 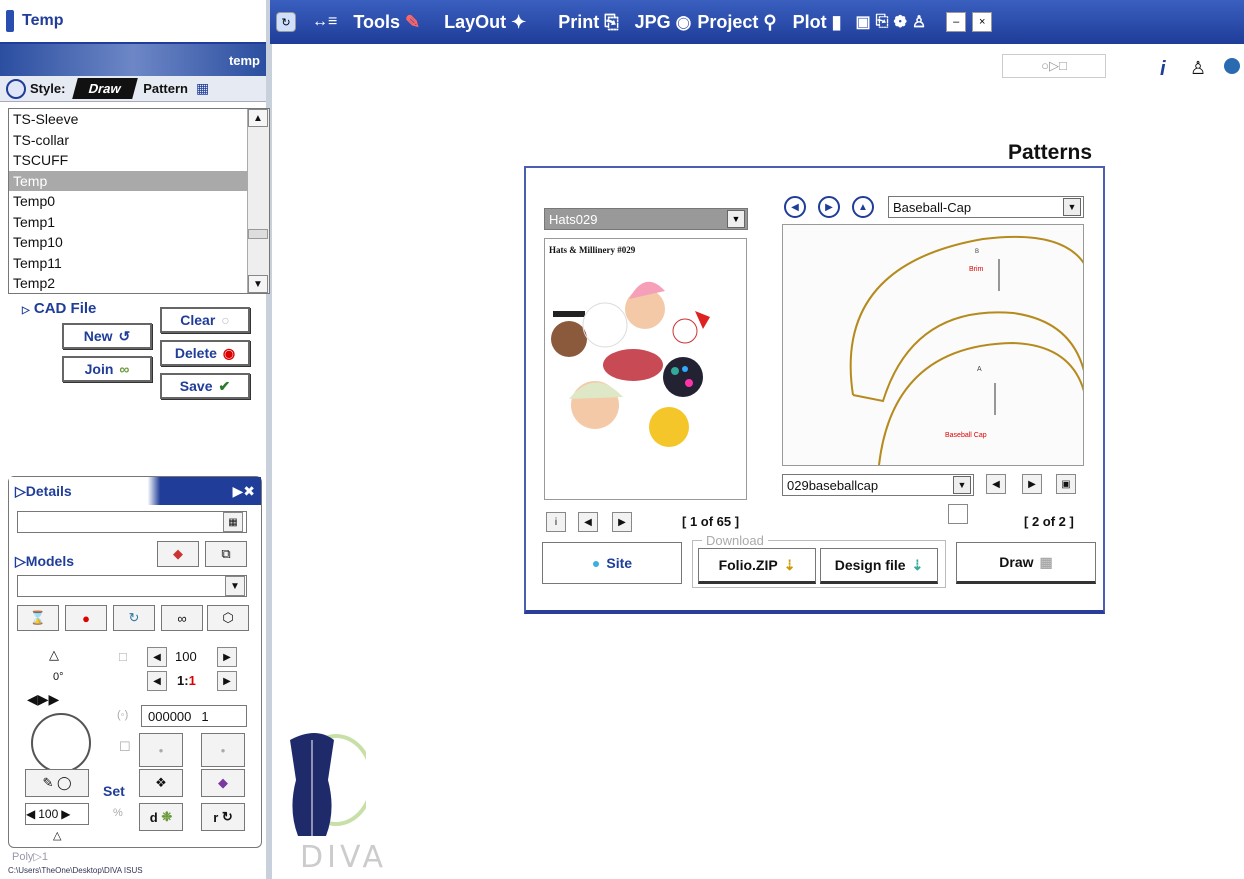 What do you see at coordinates (933, 345) in the screenshot?
I see `pattern-preview: B Brim A Baseball Cap` at bounding box center [933, 345].